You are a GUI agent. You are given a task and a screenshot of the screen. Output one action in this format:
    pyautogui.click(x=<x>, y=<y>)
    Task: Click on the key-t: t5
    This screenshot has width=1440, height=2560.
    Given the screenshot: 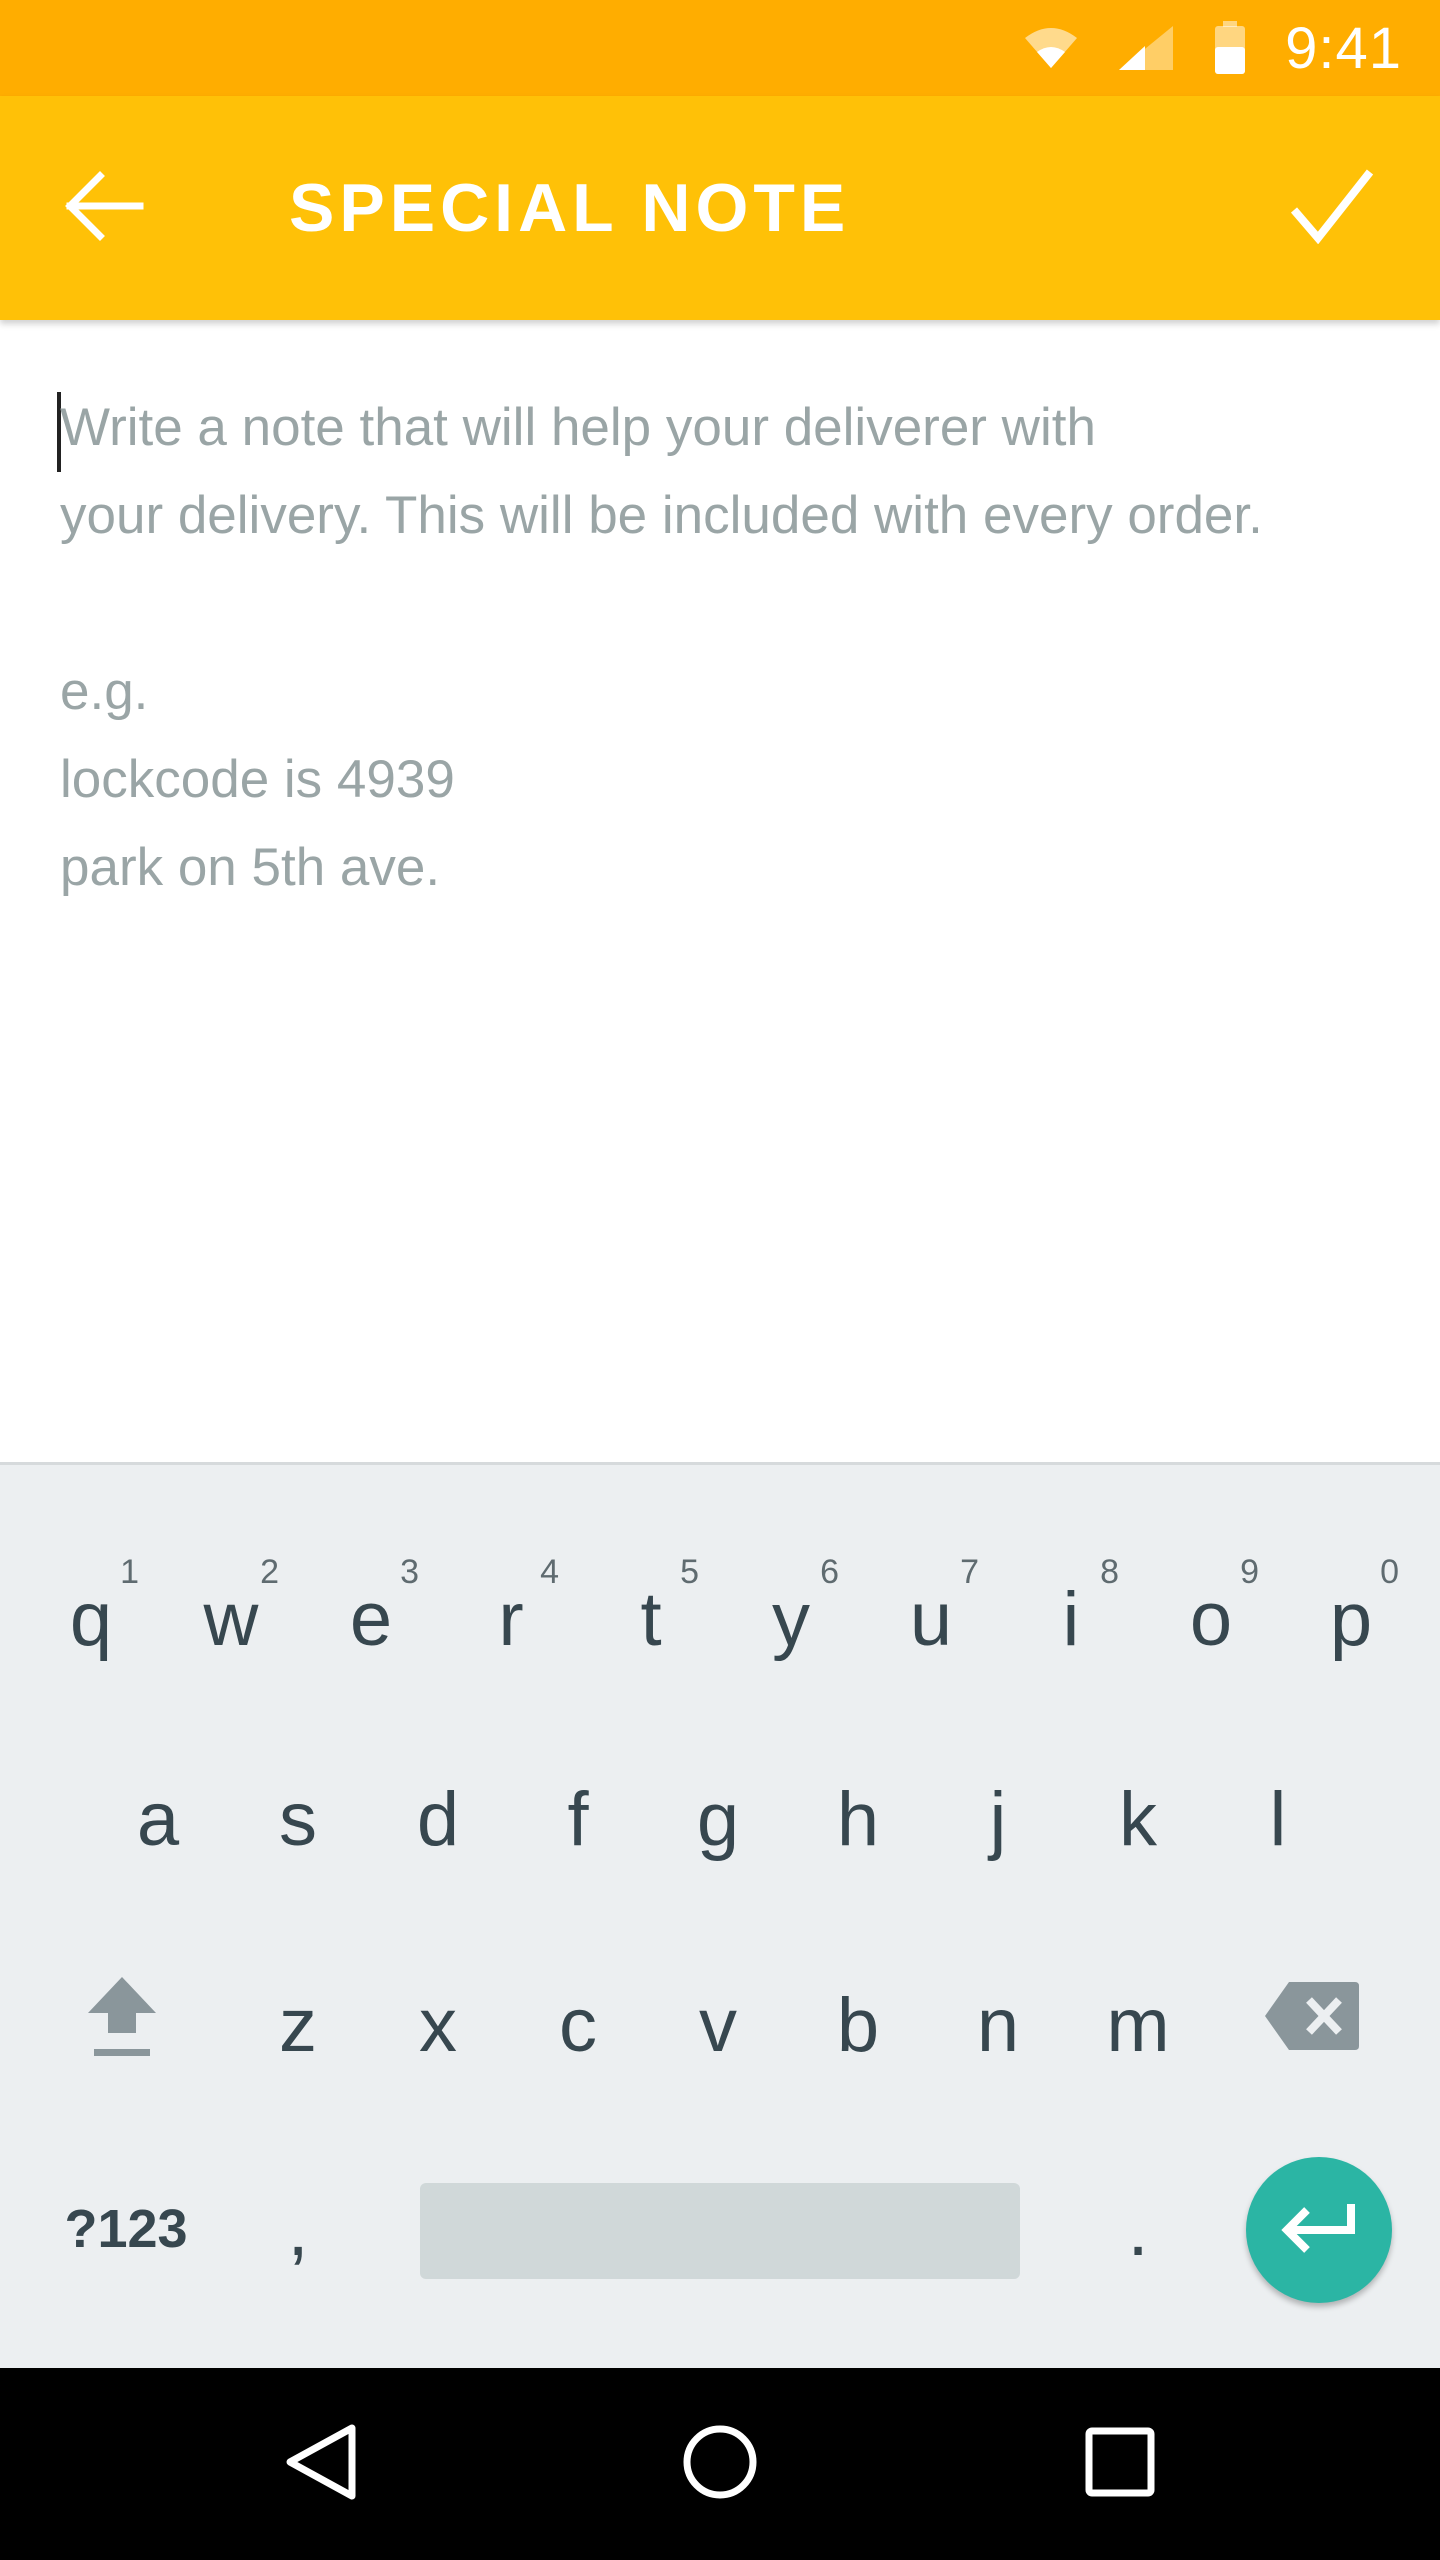 What is the action you would take?
    pyautogui.click(x=651, y=1619)
    